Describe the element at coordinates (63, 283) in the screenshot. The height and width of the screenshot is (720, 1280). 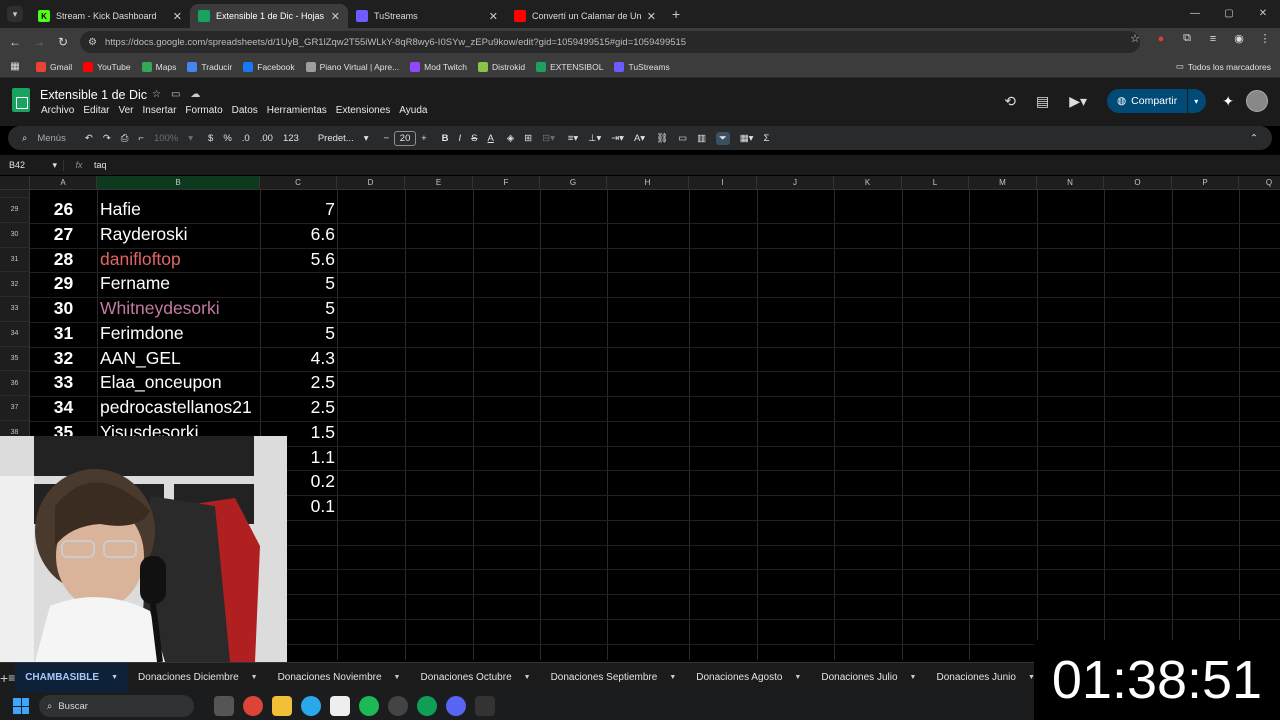
I see `rank-cell: 29` at that location.